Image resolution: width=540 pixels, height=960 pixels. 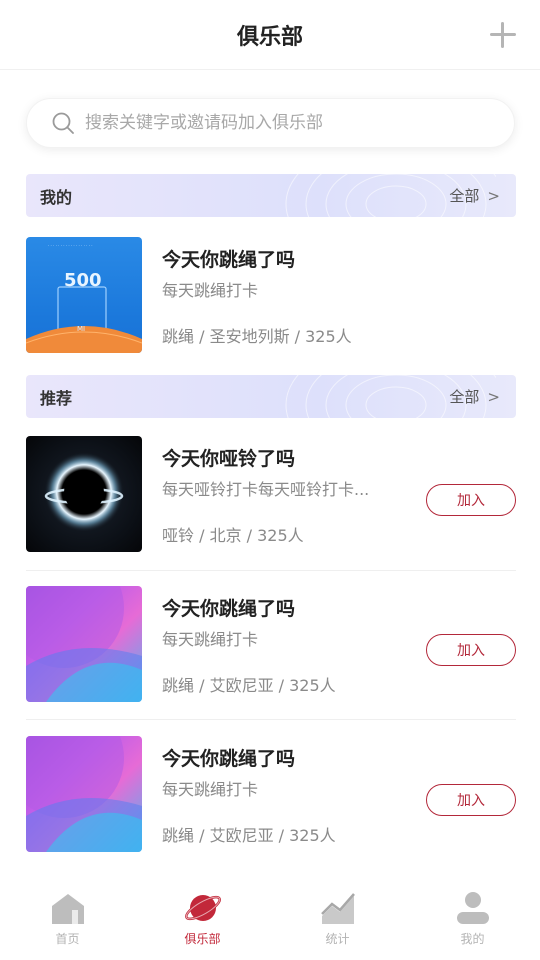 What do you see at coordinates (83, 280) in the screenshot?
I see `thumb-number: 500` at bounding box center [83, 280].